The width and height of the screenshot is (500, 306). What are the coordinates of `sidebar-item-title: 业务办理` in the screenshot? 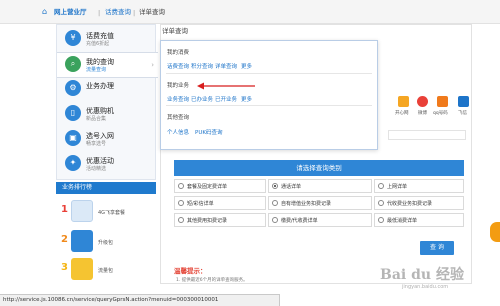 It's located at (100, 86).